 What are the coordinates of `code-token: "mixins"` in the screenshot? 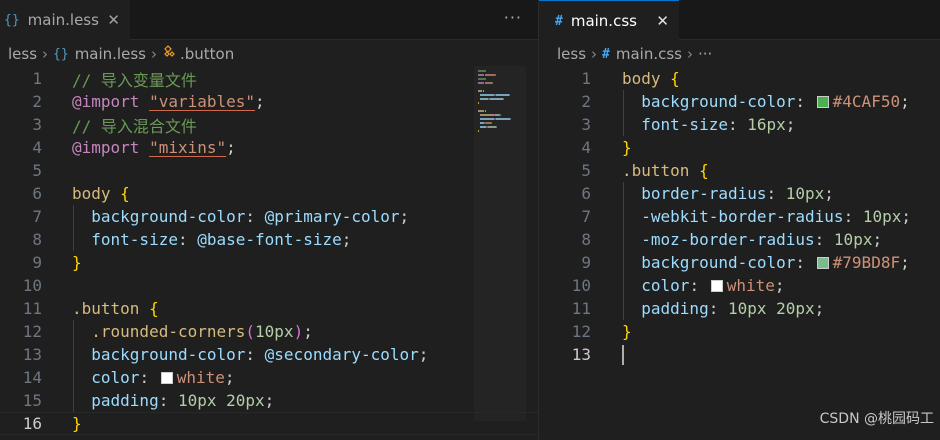 It's located at (188, 147).